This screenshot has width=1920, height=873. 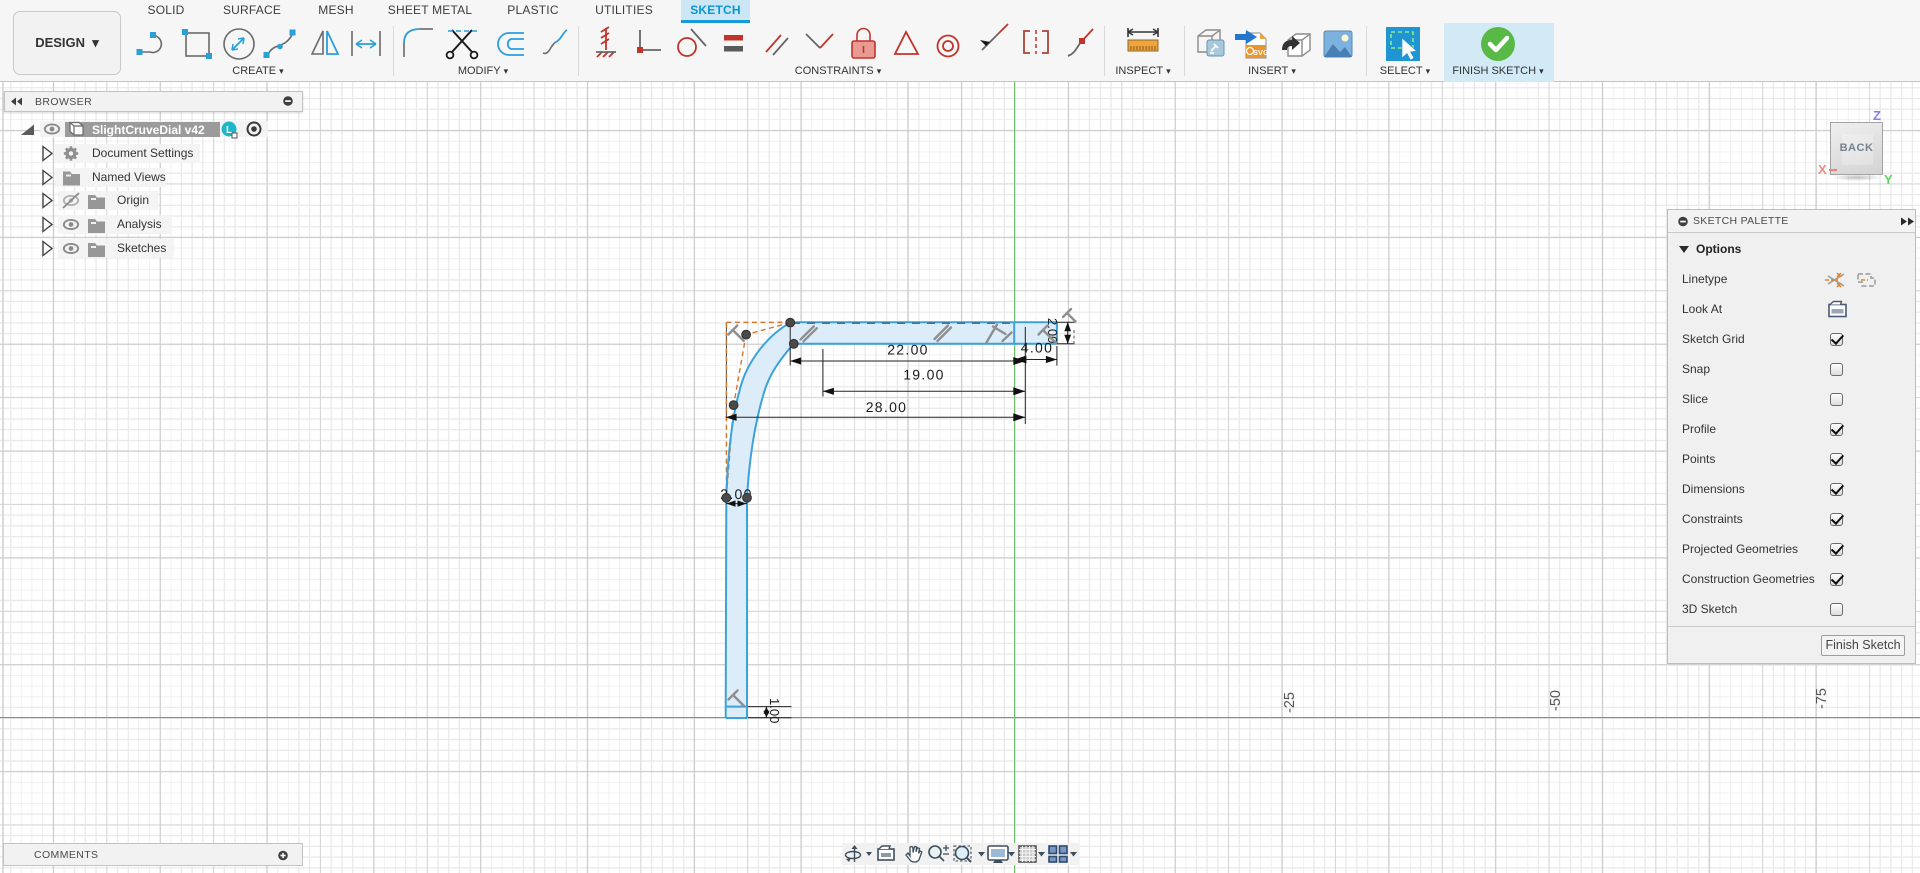 I want to click on svg-text: SVG, so click(x=1261, y=52).